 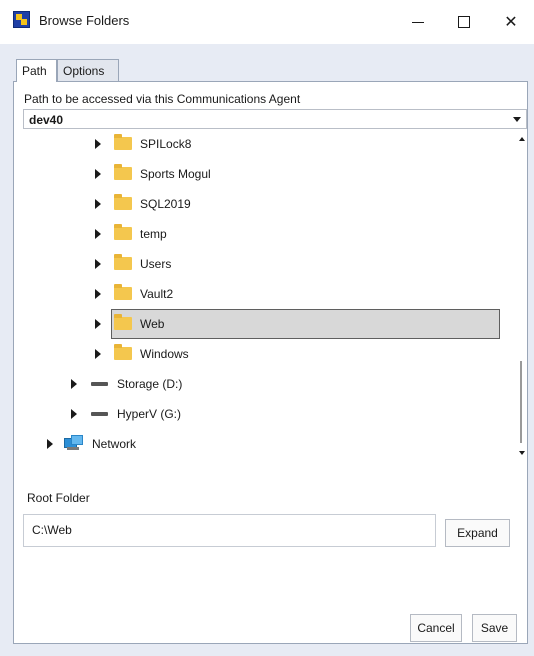 What do you see at coordinates (263, 384) in the screenshot?
I see `tree-item-storage-d: Storage (D:)` at bounding box center [263, 384].